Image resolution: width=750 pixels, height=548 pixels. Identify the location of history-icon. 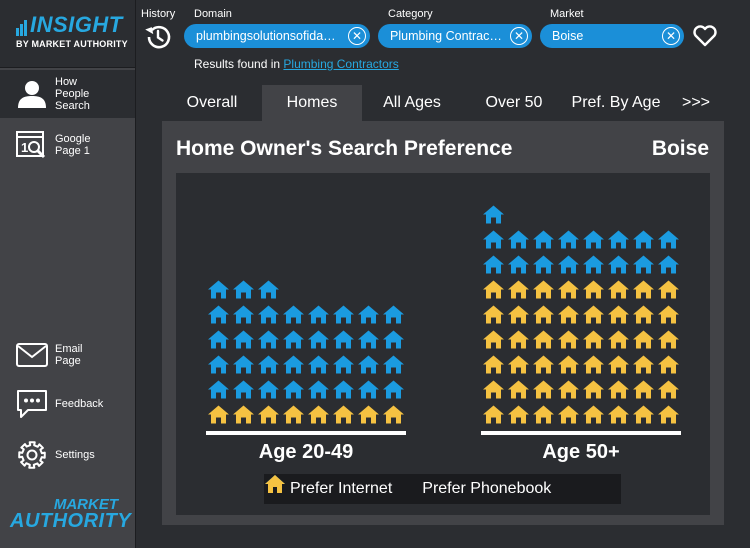
(158, 37).